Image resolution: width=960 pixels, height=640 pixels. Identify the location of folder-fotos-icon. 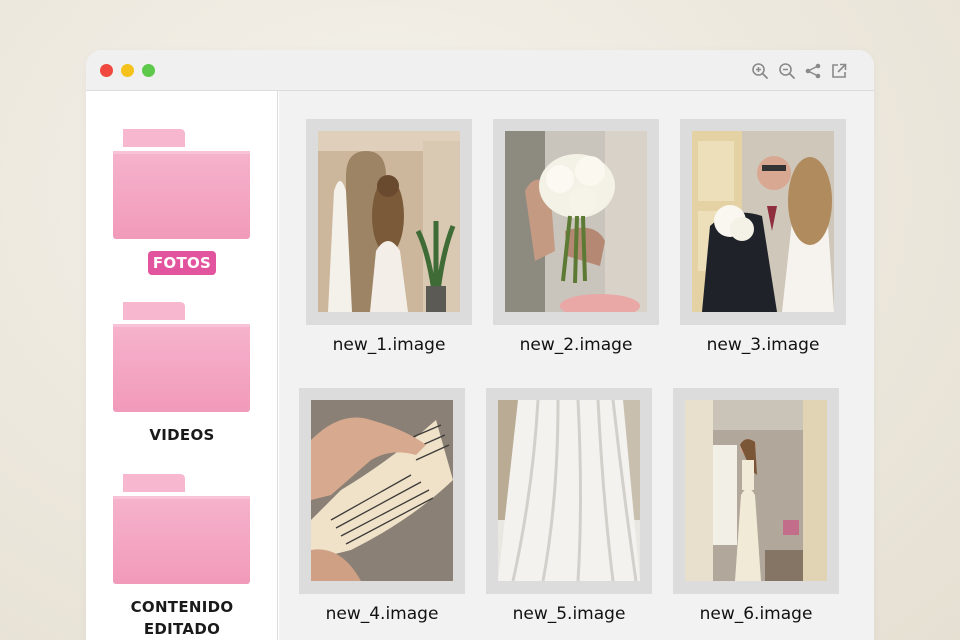
(181, 184).